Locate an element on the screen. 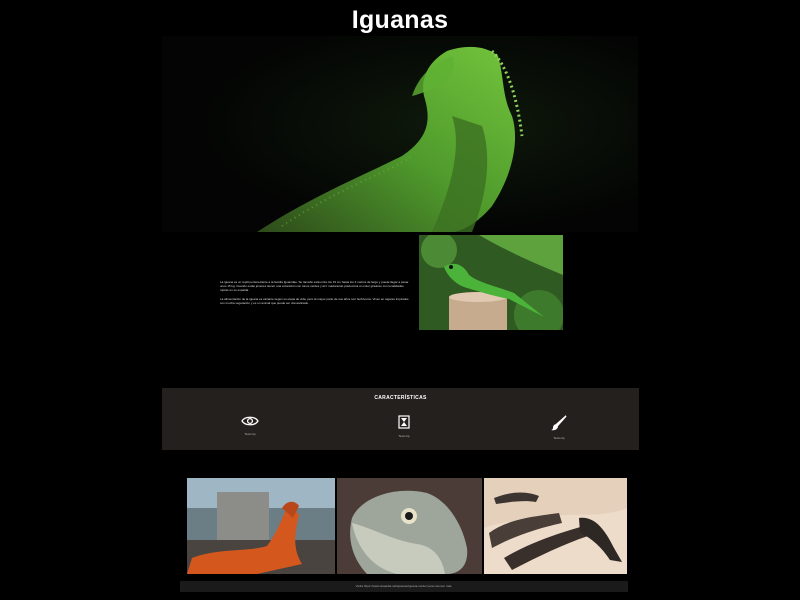 This screenshot has height=600, width=800. eye-icon is located at coordinates (250, 421).